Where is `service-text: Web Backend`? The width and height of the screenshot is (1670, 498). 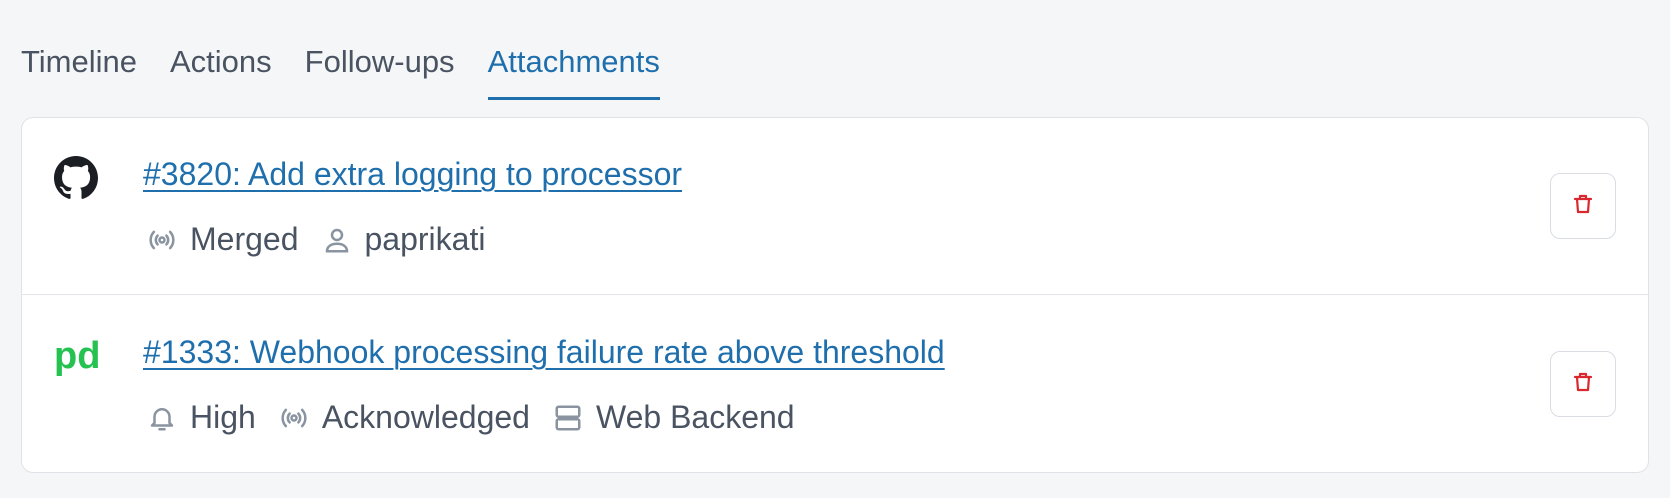 service-text: Web Backend is located at coordinates (695, 417).